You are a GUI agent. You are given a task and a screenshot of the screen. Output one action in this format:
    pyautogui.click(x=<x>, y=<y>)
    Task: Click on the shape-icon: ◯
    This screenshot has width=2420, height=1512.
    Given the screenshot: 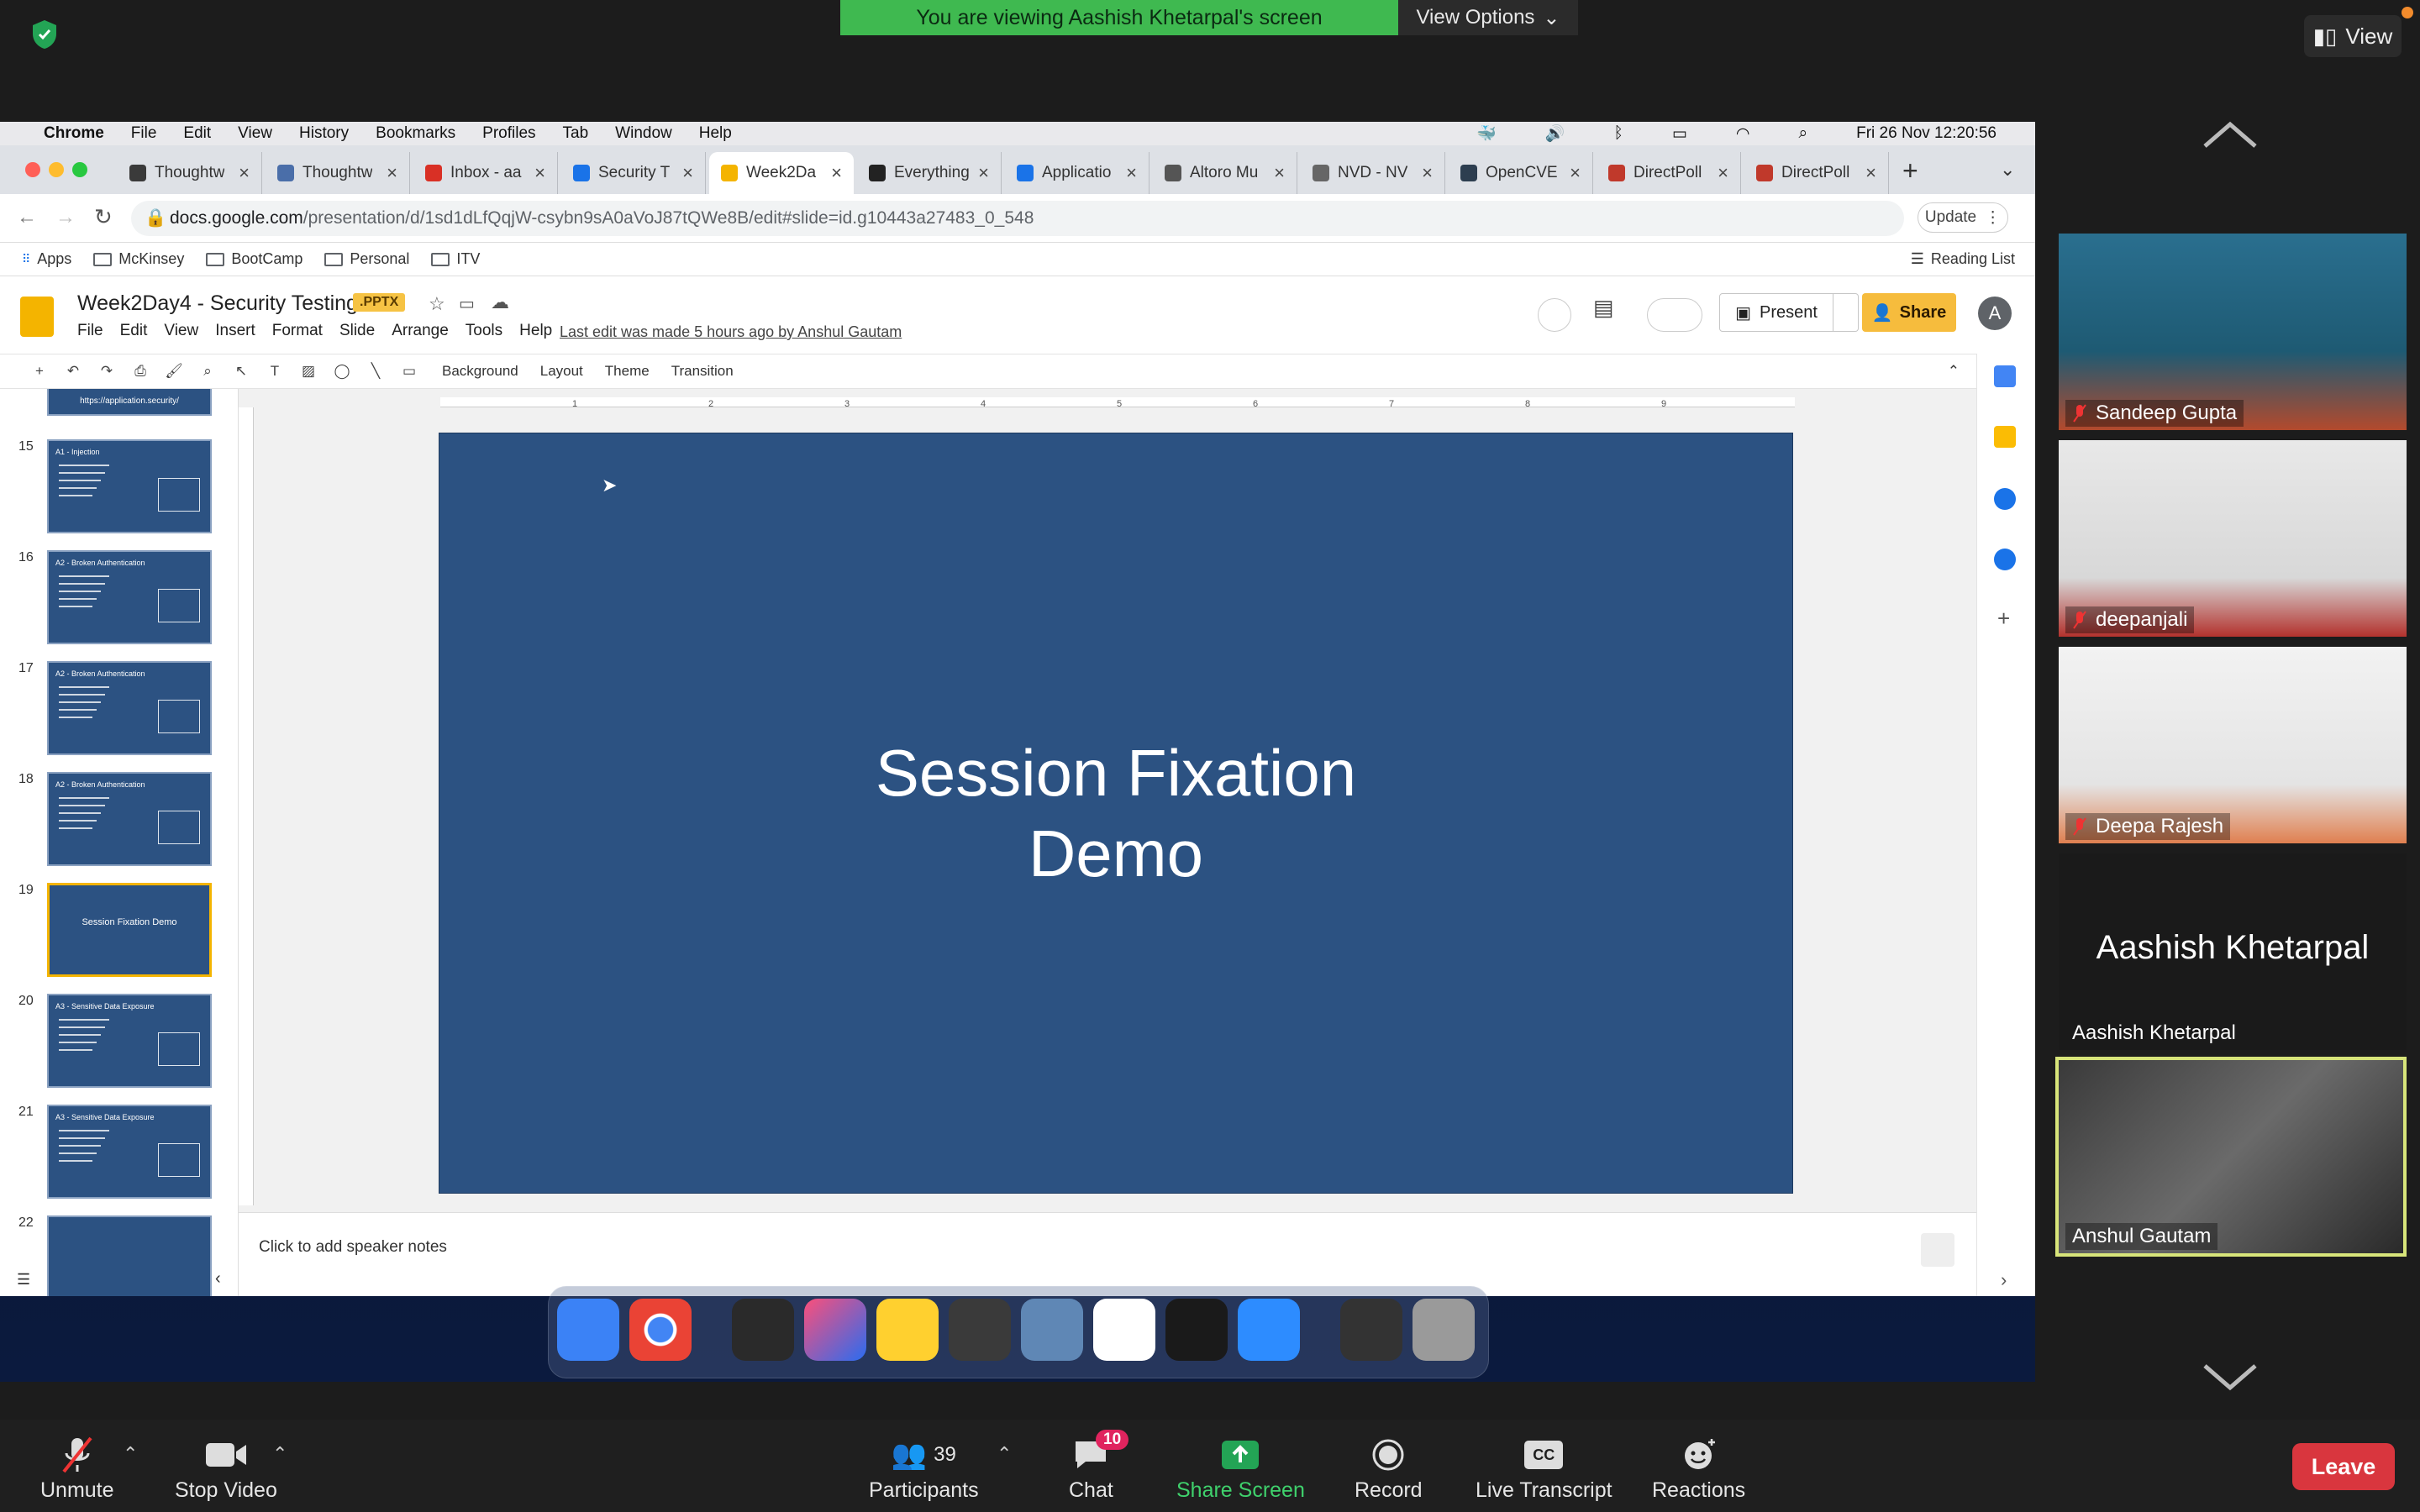 What is the action you would take?
    pyautogui.click(x=342, y=371)
    